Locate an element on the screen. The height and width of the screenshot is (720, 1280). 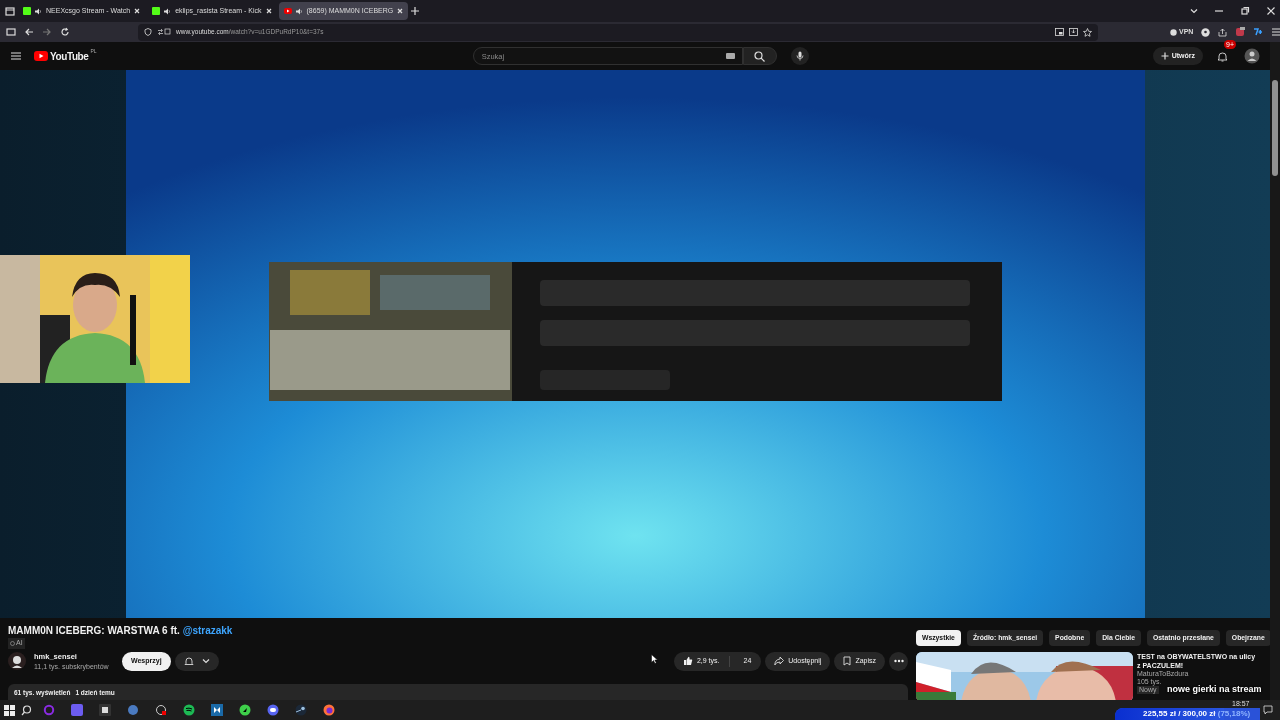
goal-amount: 225,55 zł / 300,00 zł is located at coordinates (1179, 713).